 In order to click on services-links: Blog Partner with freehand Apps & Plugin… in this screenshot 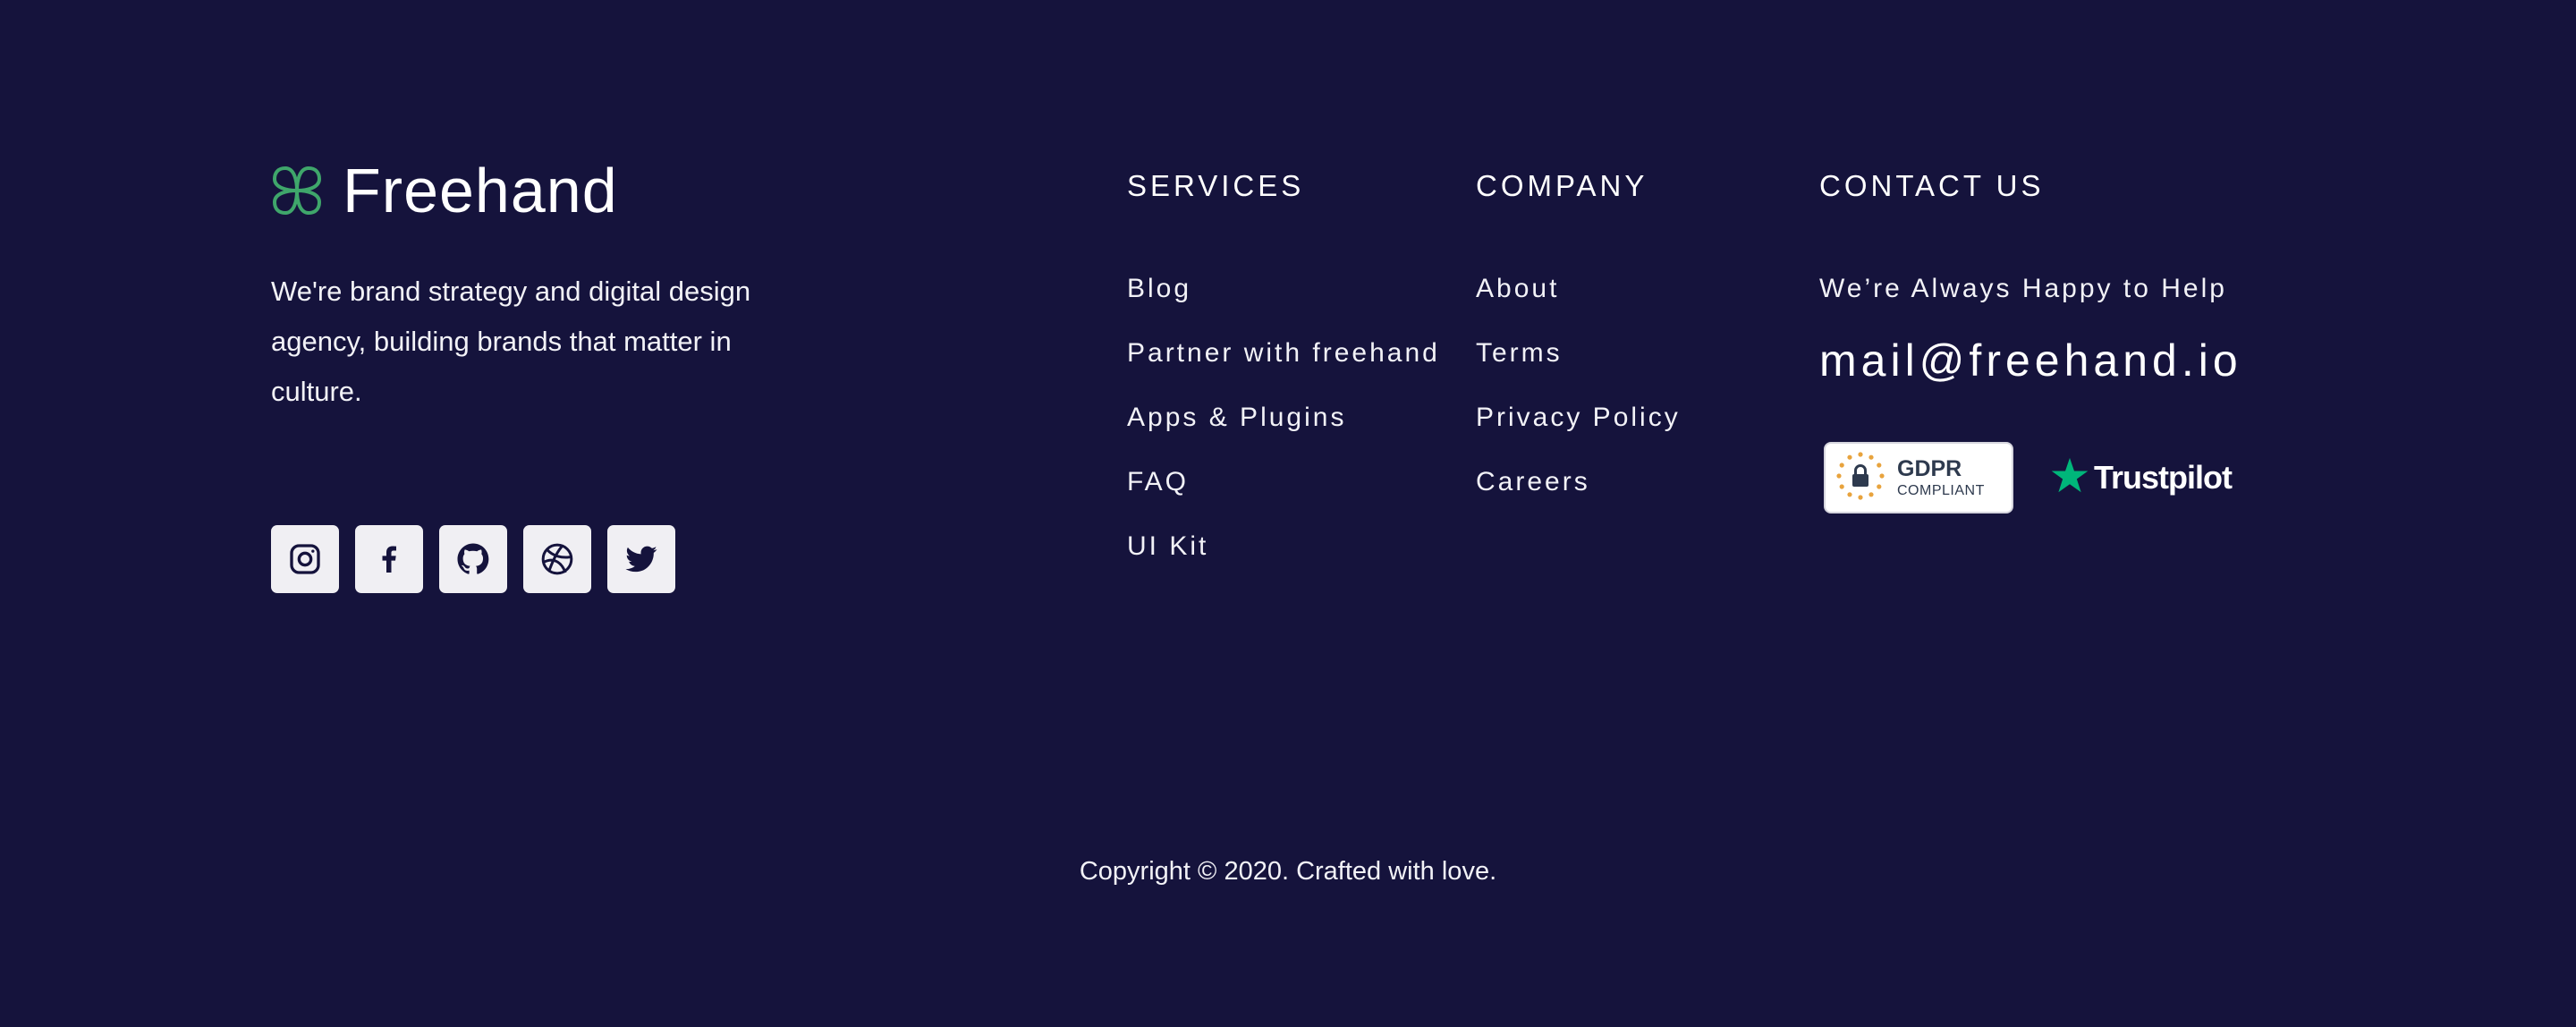, I will do `click(1283, 434)`.